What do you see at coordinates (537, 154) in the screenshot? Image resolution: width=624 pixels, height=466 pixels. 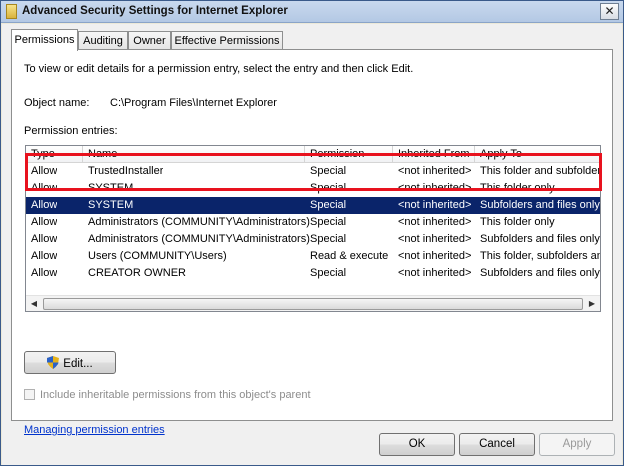 I see `column-header-apply-to: Apply To` at bounding box center [537, 154].